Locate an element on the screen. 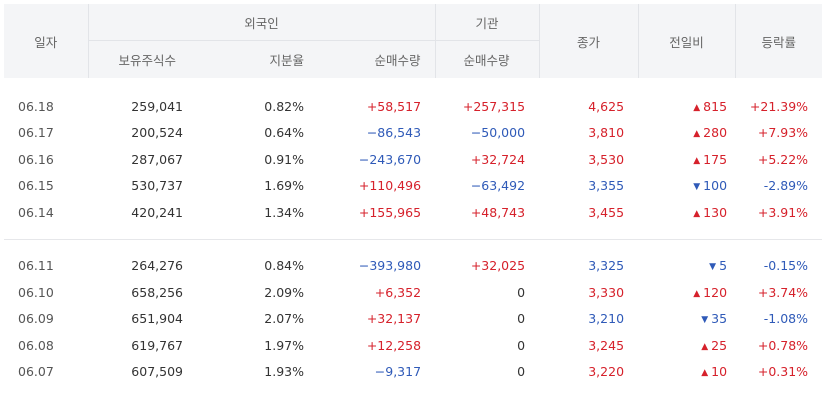 The height and width of the screenshot is (414, 822). change-value: 815 is located at coordinates (715, 106).